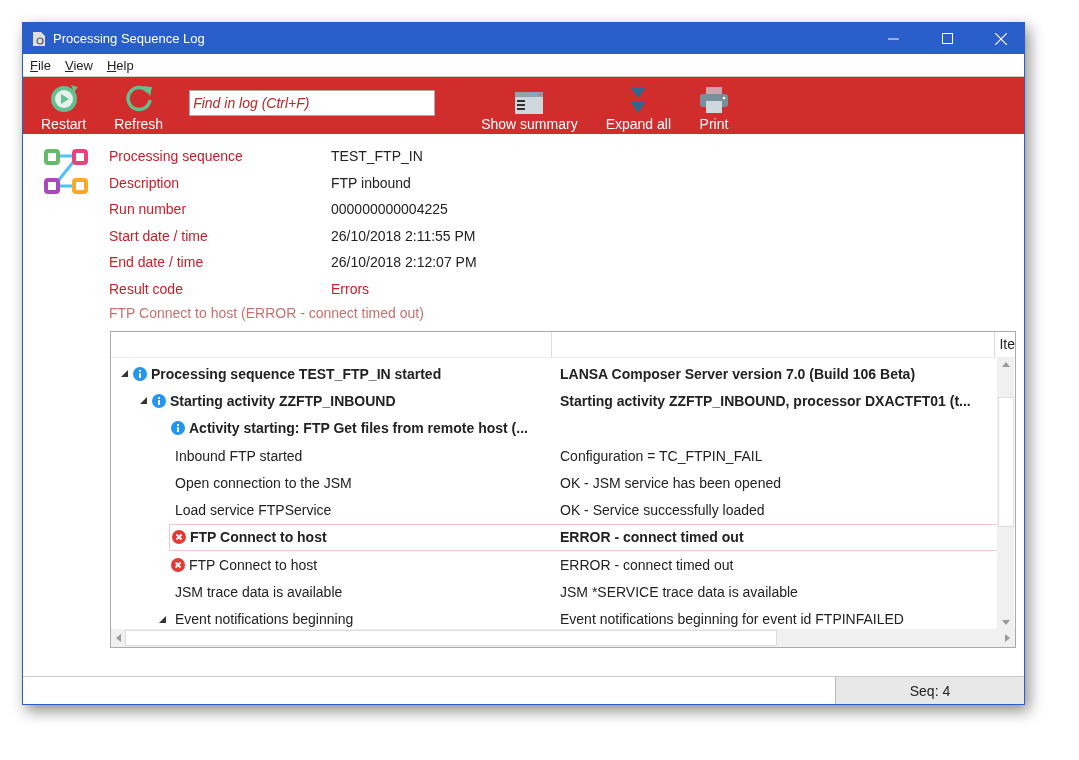  Describe the element at coordinates (638, 100) in the screenshot. I see `double-chevron-icon` at that location.